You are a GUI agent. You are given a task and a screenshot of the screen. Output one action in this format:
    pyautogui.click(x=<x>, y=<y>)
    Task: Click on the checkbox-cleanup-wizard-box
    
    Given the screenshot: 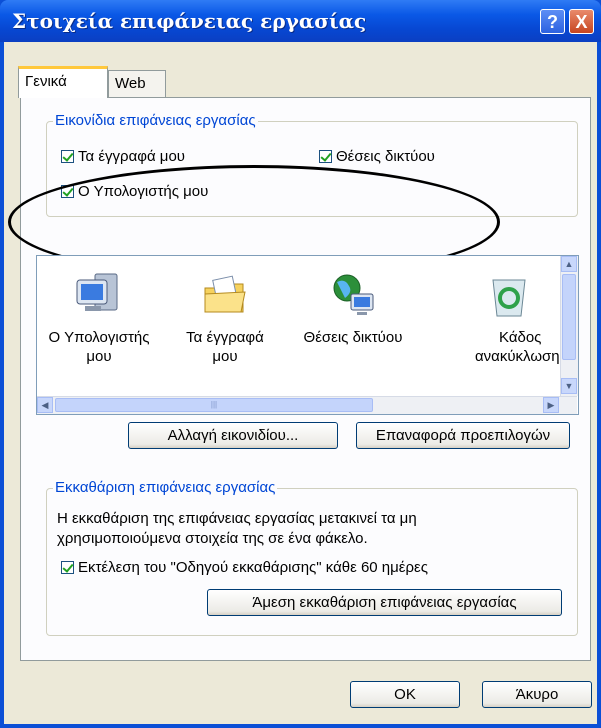 What is the action you would take?
    pyautogui.click(x=67, y=567)
    